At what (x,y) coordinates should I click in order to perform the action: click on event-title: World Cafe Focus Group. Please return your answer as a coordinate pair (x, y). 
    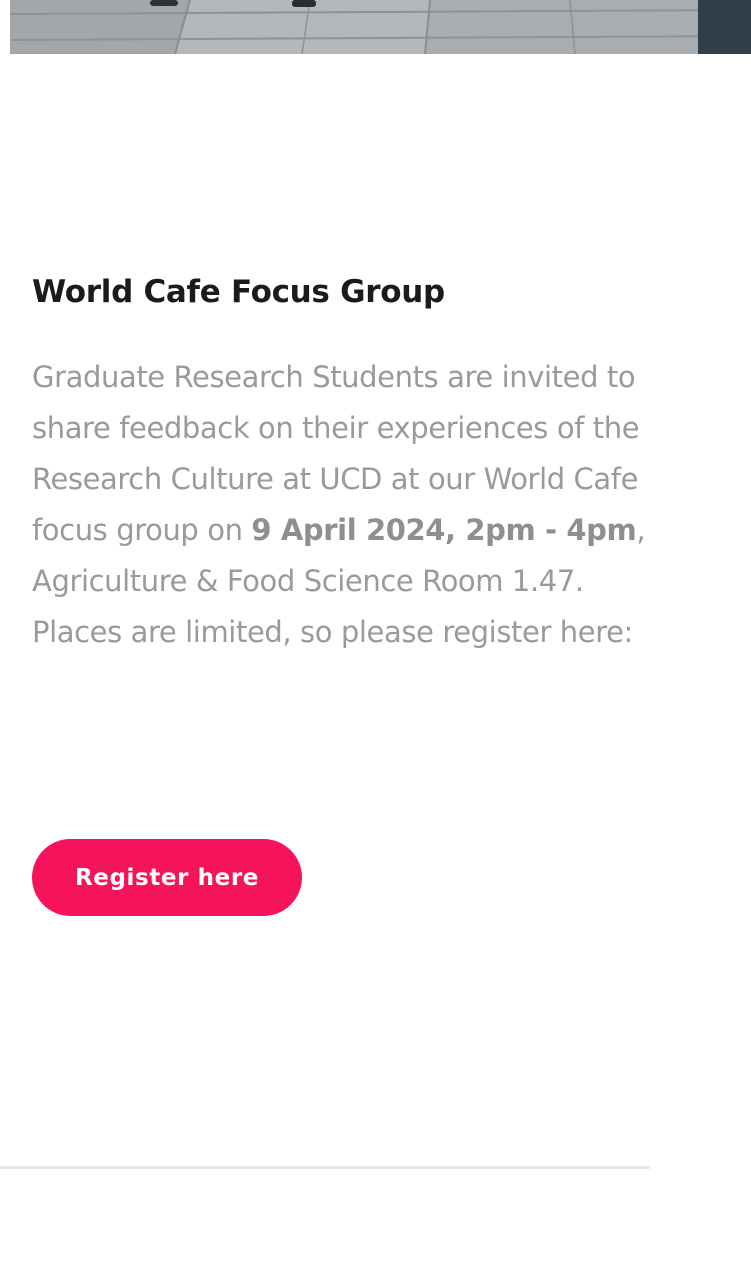
    Looking at the image, I should click on (238, 292).